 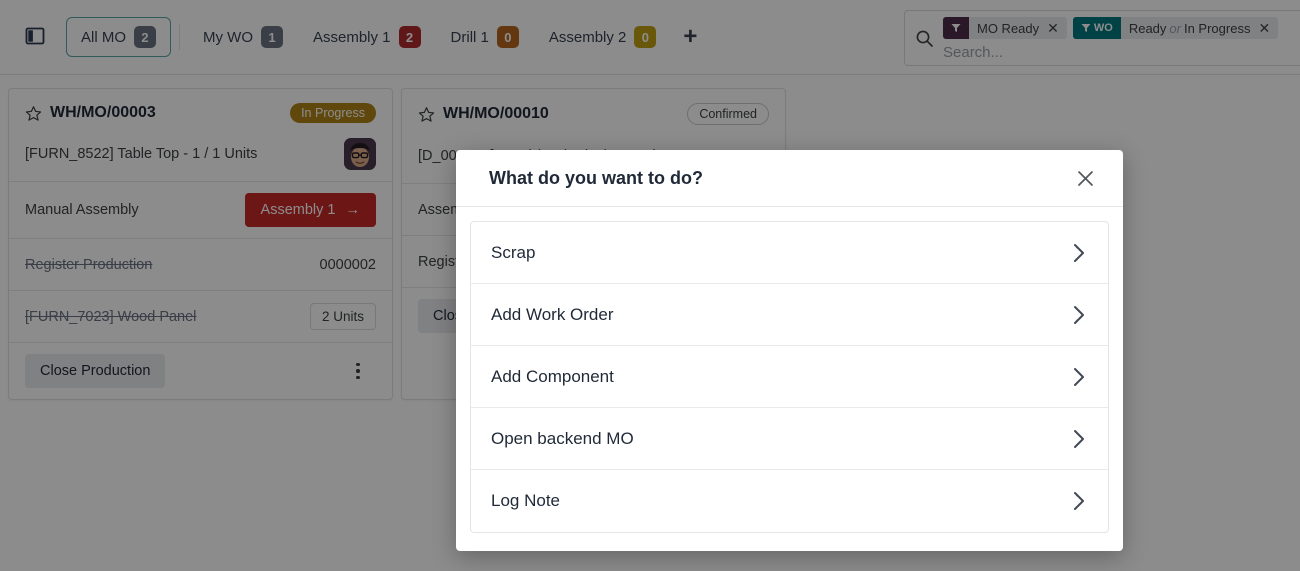 What do you see at coordinates (525, 500) in the screenshot?
I see `action-item-label: Log Note` at bounding box center [525, 500].